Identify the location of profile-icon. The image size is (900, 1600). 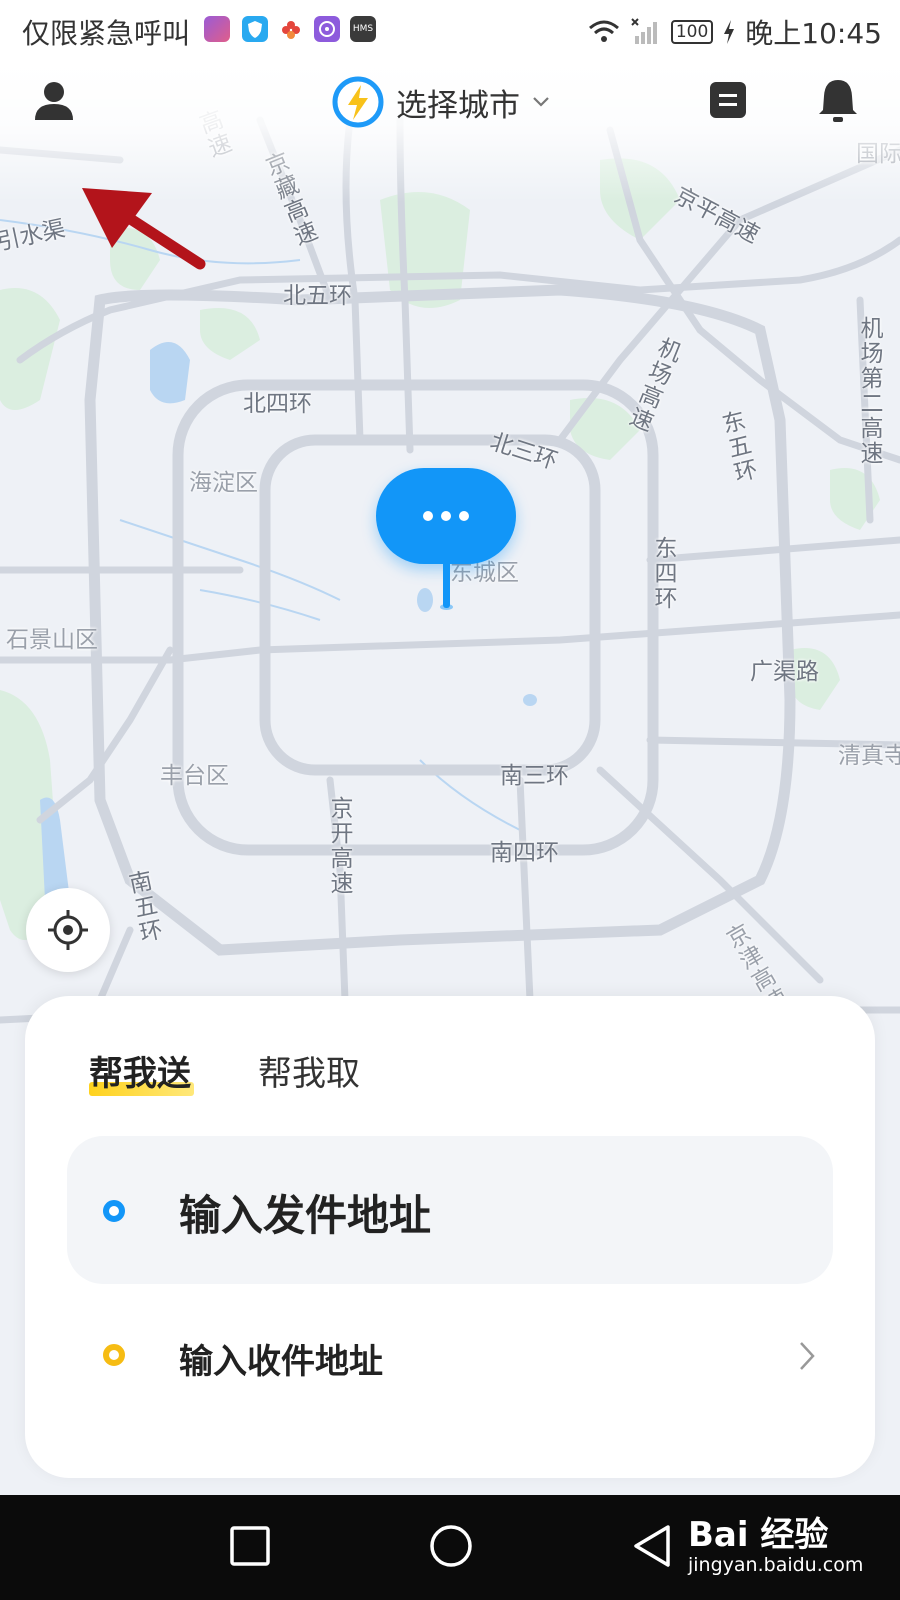
(54, 101).